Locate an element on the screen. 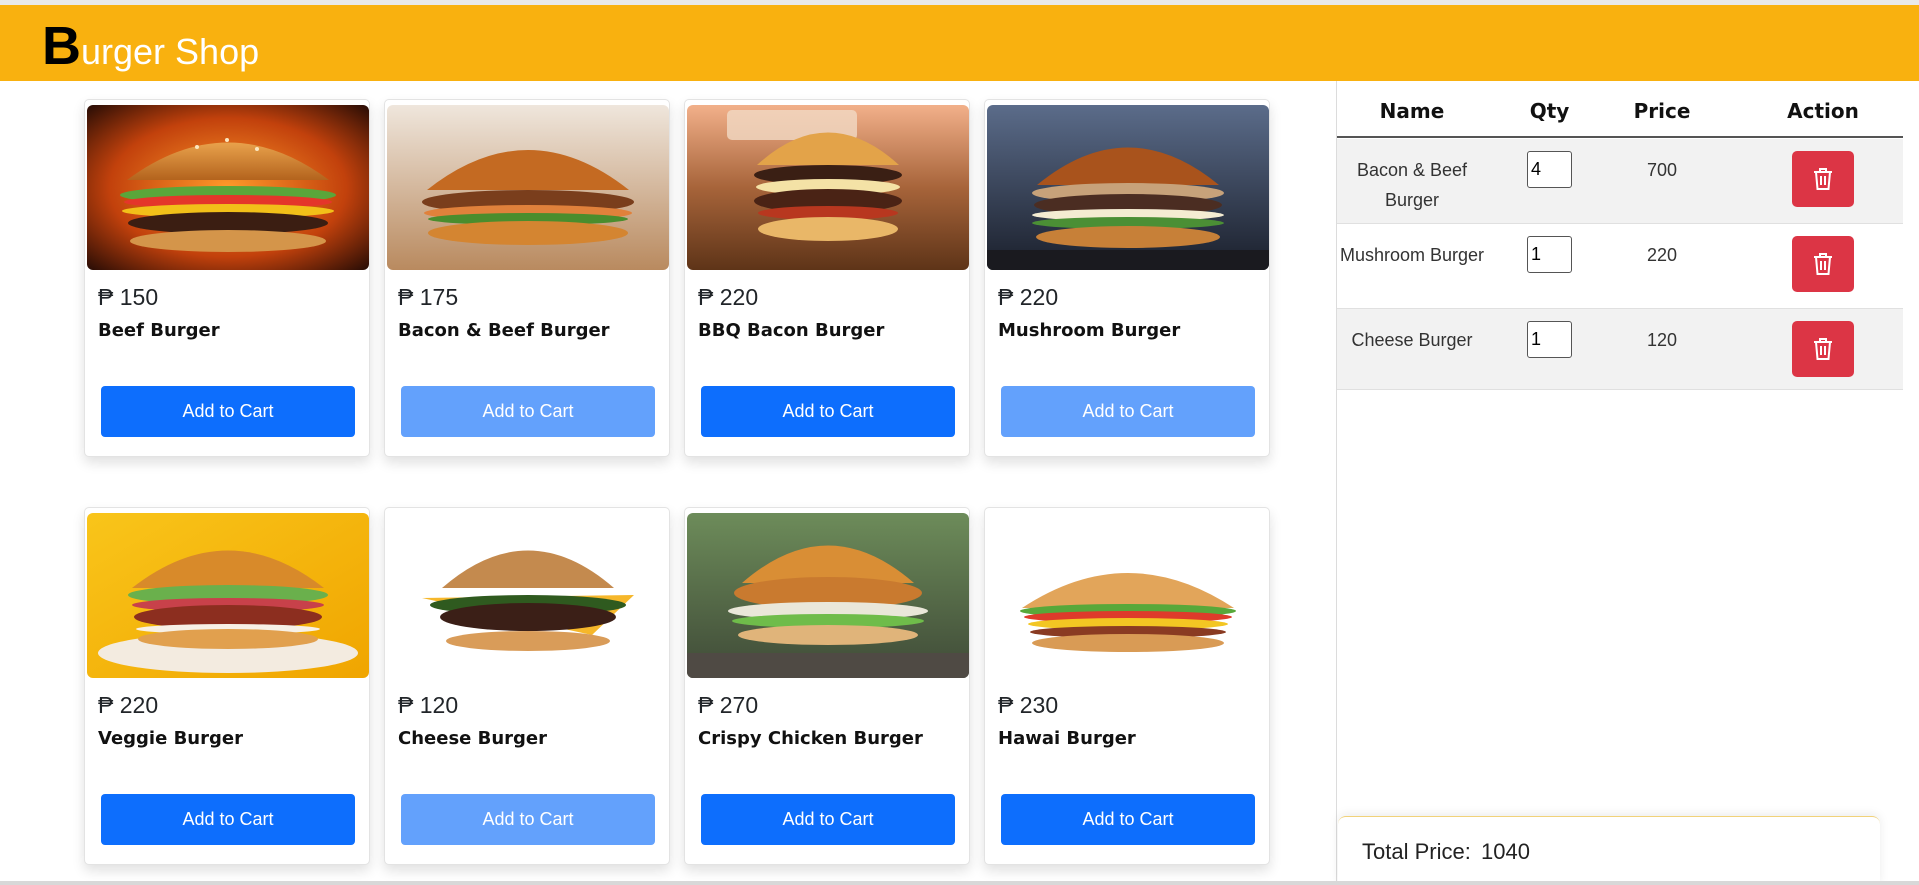  cart-item-price: 120 is located at coordinates (1662, 340).